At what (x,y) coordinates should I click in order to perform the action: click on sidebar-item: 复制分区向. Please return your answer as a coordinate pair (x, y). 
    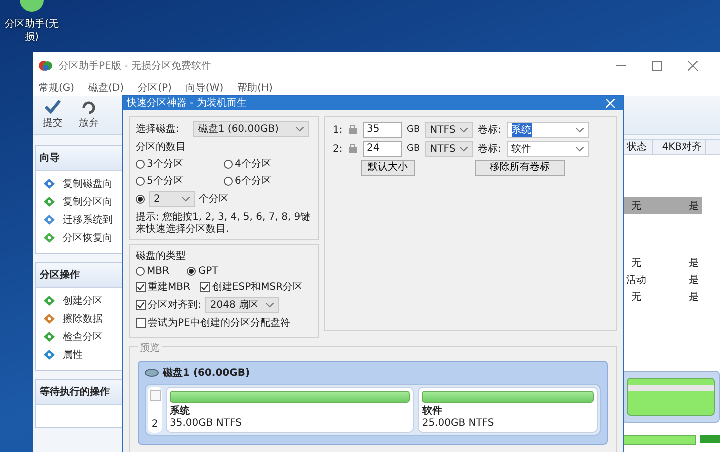
    Looking at the image, I should click on (85, 202).